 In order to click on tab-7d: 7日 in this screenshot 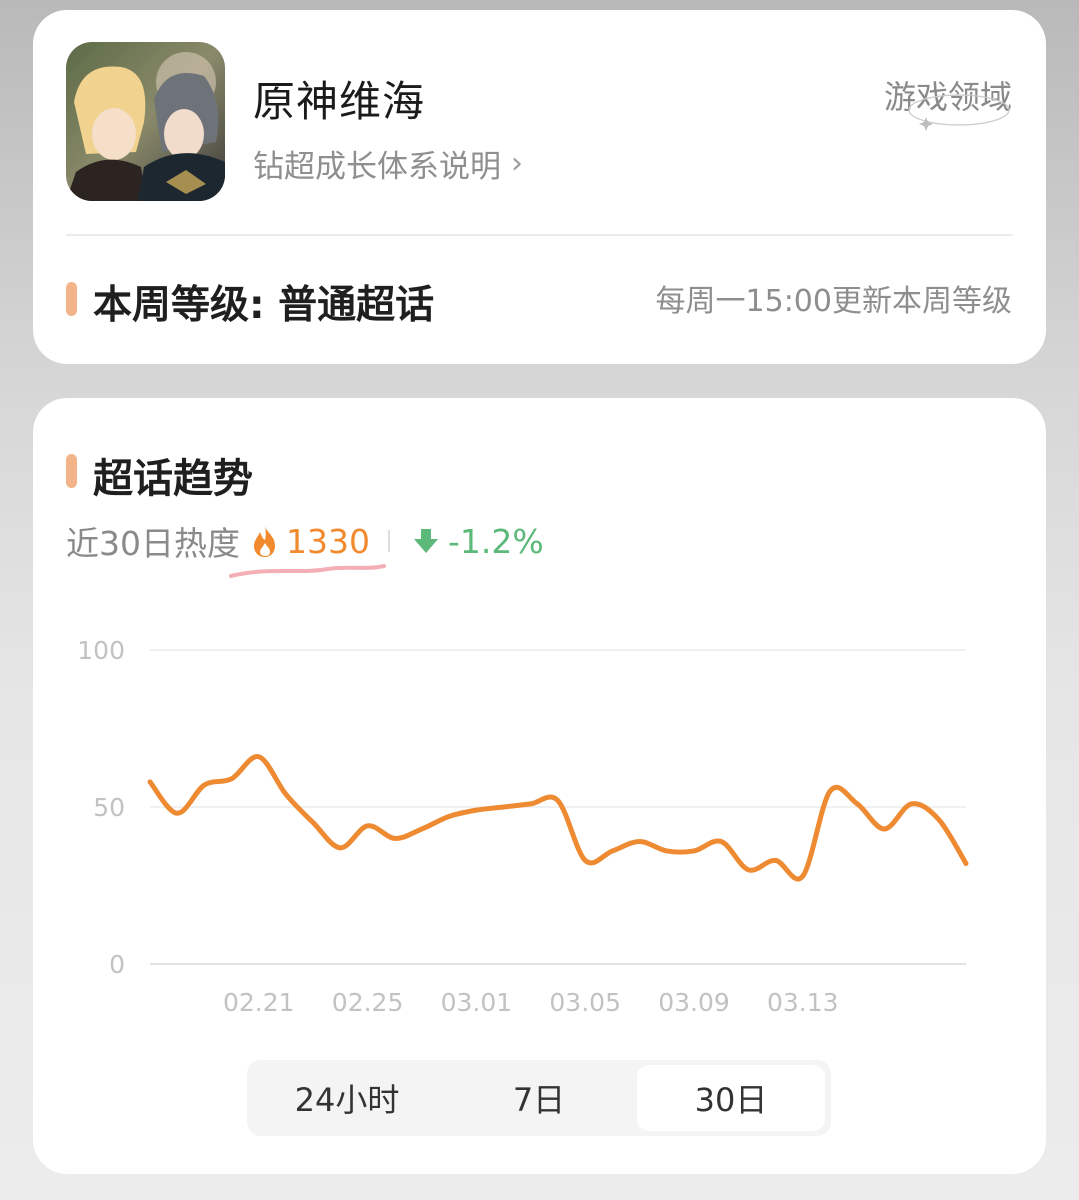, I will do `click(539, 1098)`.